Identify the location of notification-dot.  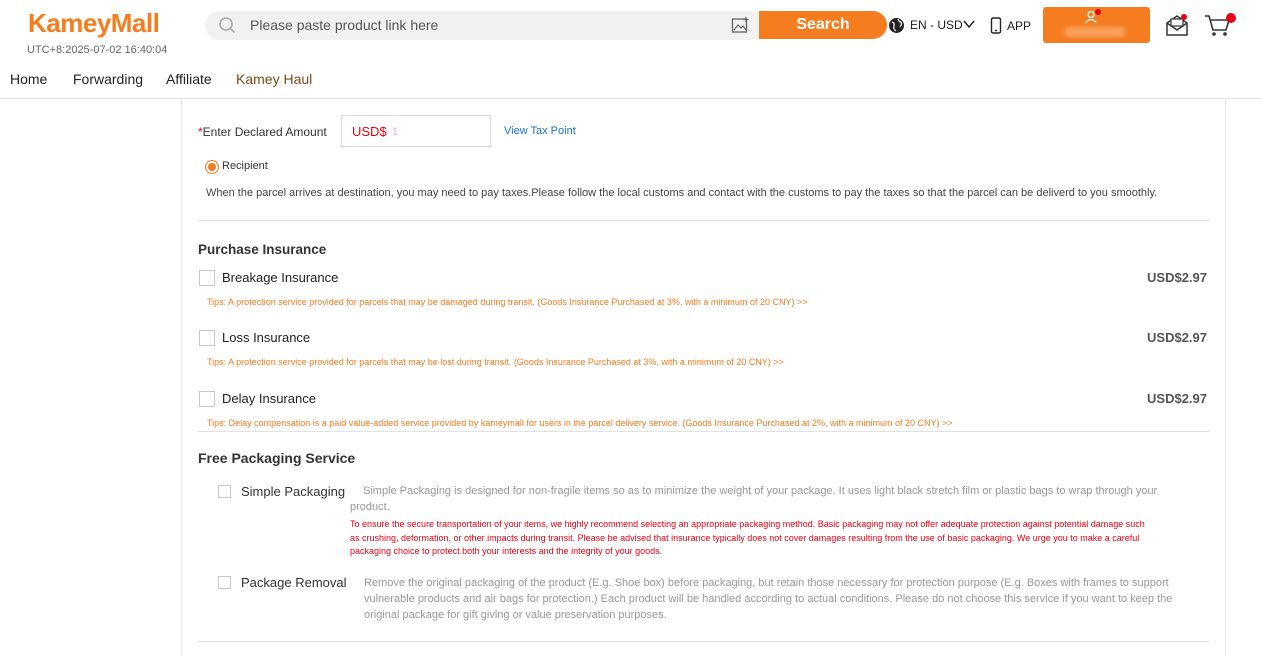
(1098, 12).